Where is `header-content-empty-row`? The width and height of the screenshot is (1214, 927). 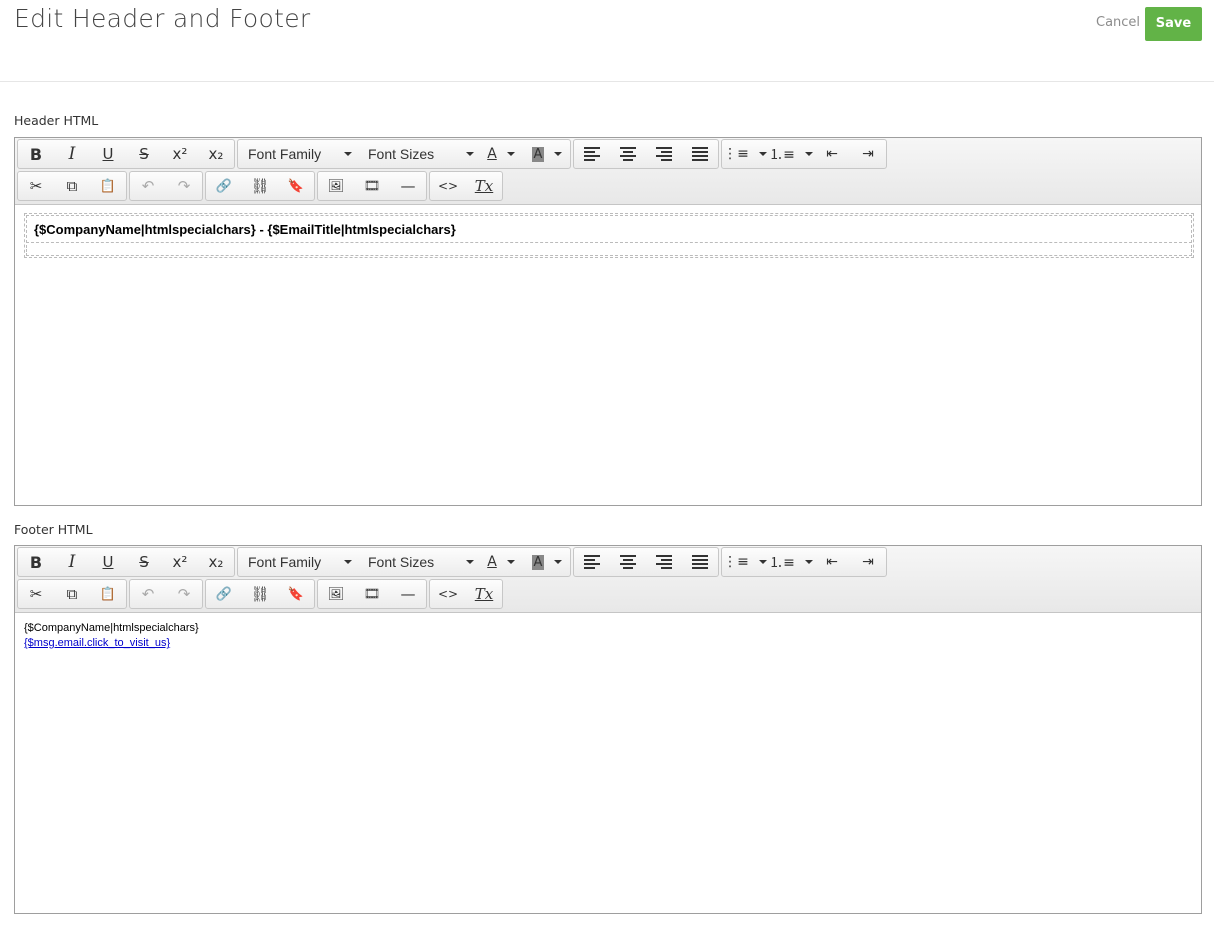 header-content-empty-row is located at coordinates (609, 250).